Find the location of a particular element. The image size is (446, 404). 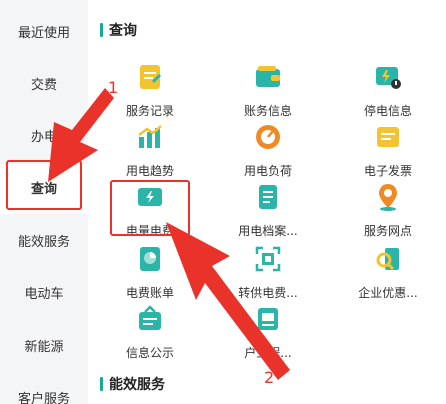

sidebar-item-ev: 电动车 is located at coordinates (44, 292).